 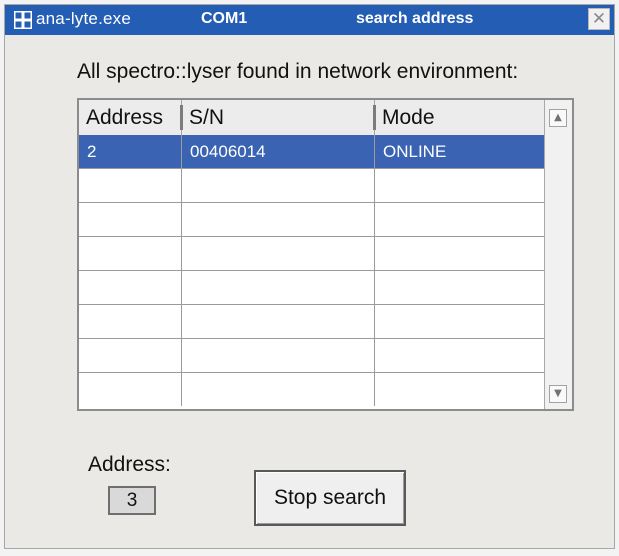 I want to click on cell-address: 2, so click(x=130, y=151).